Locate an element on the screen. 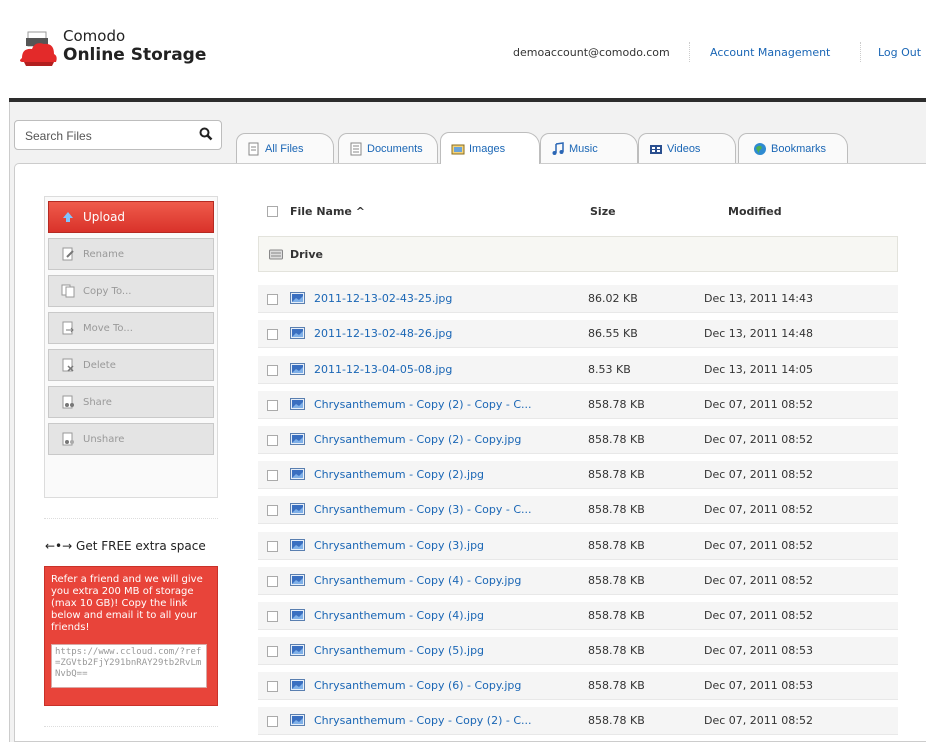 The image size is (926, 742). brand-name: Comodo Online Storage is located at coordinates (135, 46).